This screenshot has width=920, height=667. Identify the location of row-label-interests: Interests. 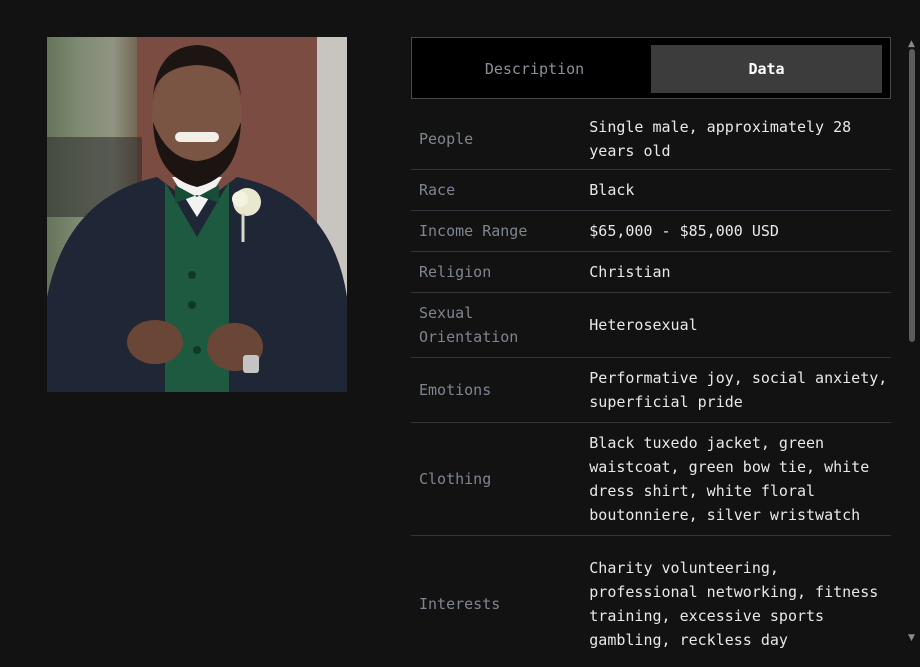
(460, 604).